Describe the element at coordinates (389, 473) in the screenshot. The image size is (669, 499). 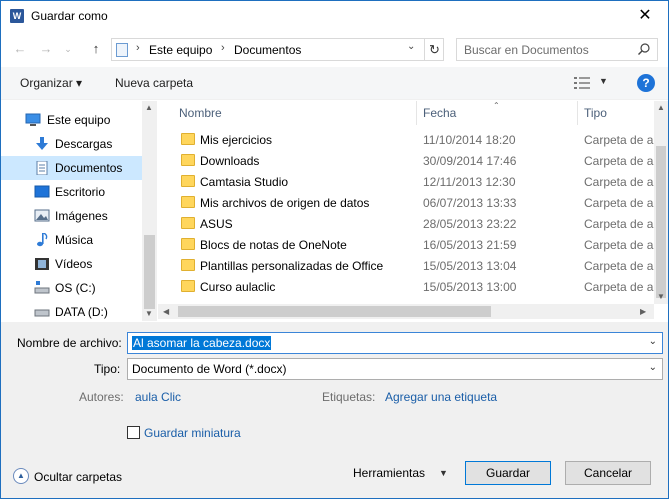
I see `tools-button: Herramientas` at that location.